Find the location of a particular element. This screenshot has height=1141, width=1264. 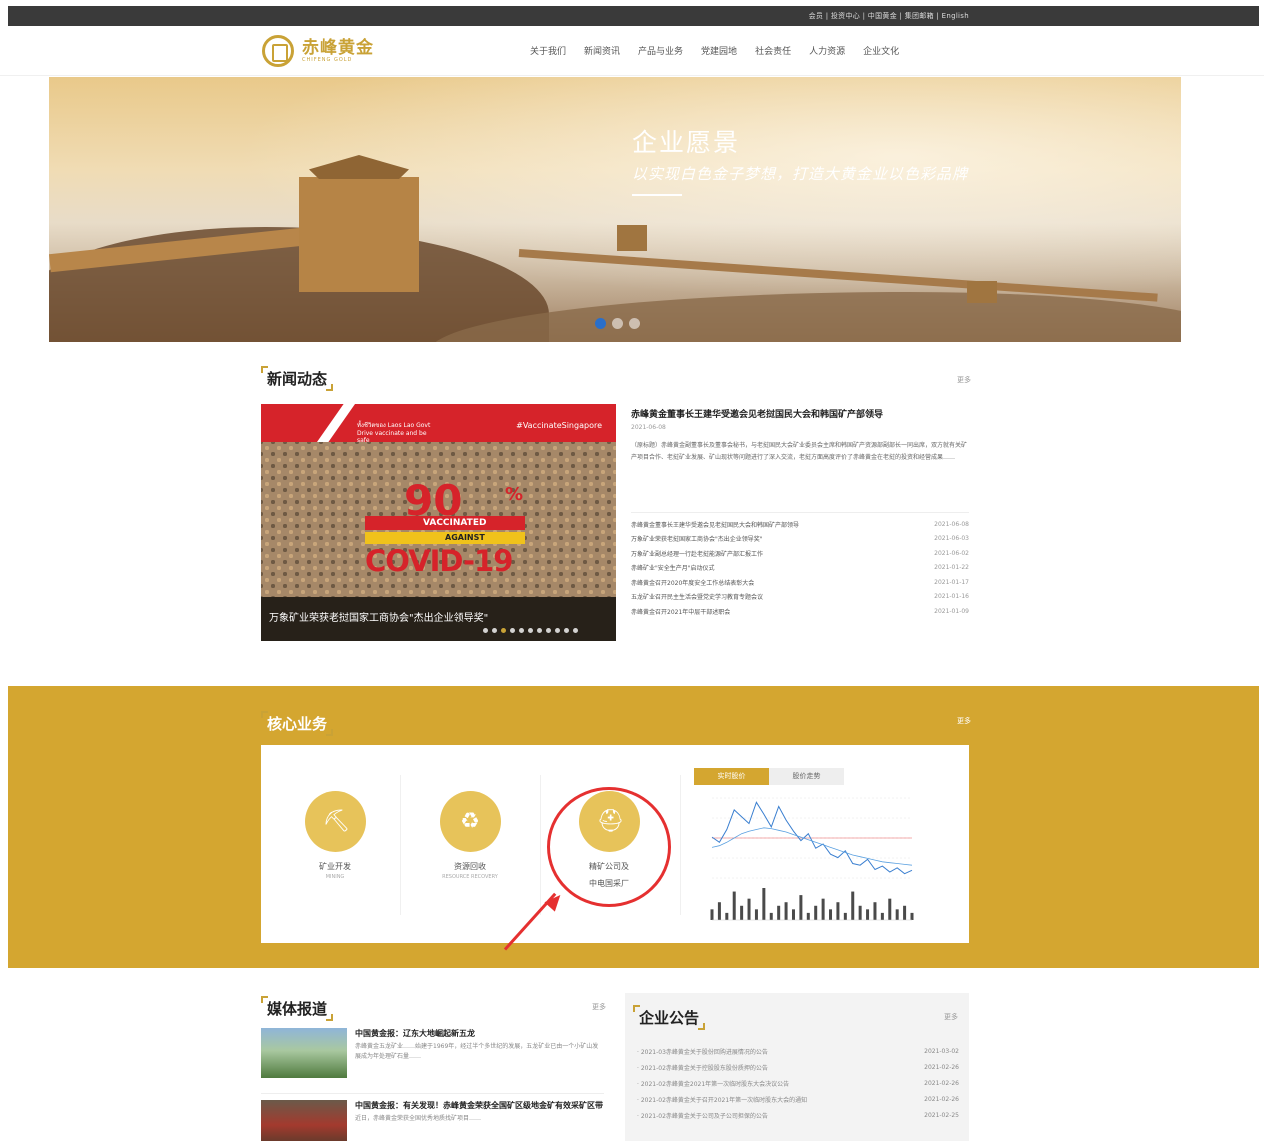

list-item: · 2021-03赤峰黄金关于股份回购进展情况的公告 2021-03-02 is located at coordinates (798, 1052).